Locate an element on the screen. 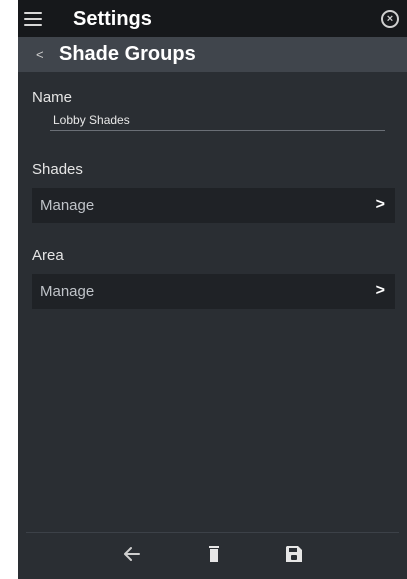 This screenshot has width=407, height=579. close-icon: × is located at coordinates (390, 19).